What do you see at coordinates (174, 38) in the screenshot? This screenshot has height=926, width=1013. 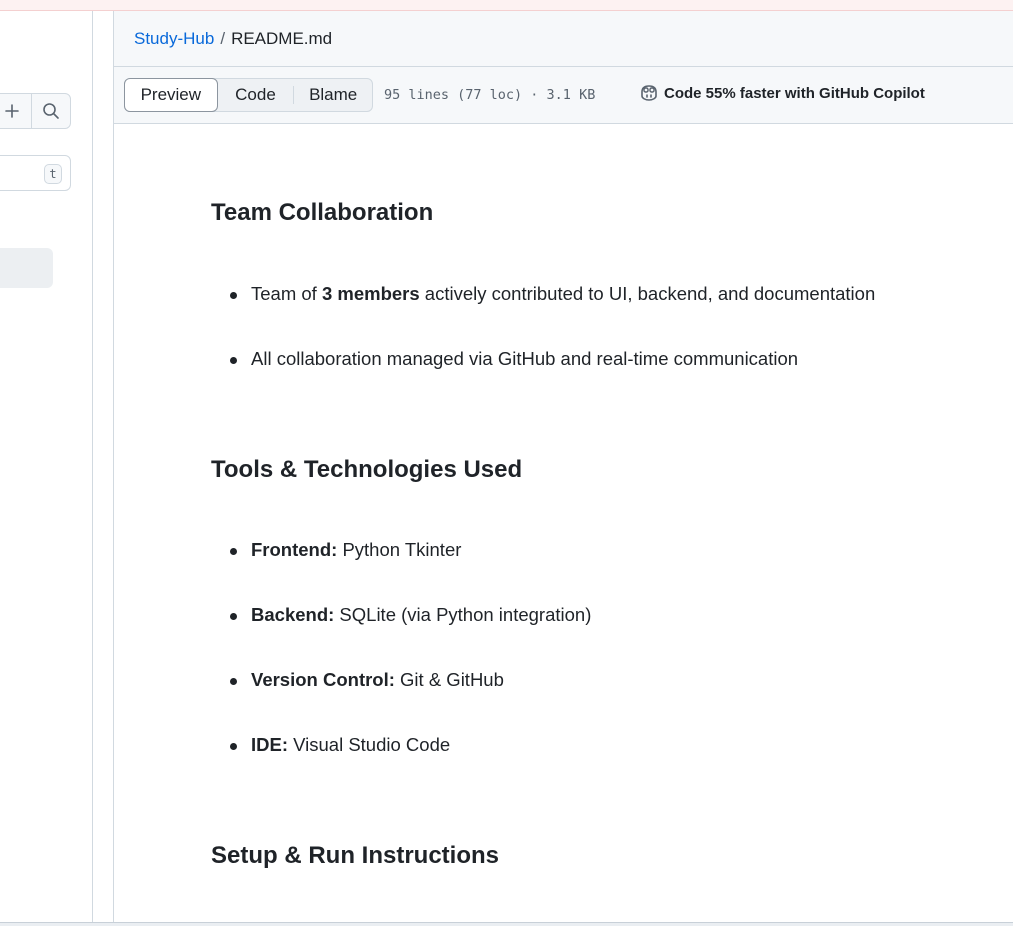 I see `breadcrumb-repo-link: Study-Hub` at bounding box center [174, 38].